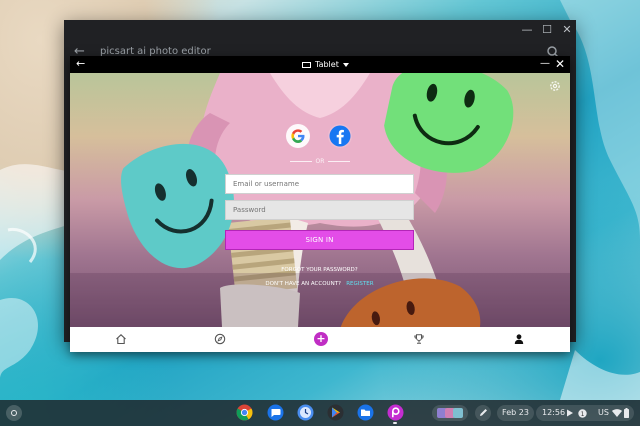 Image resolution: width=640 pixels, height=426 pixels. What do you see at coordinates (303, 284) in the screenshot?
I see `no-account-text: DON'T HAVE AN ACCOUNT?` at bounding box center [303, 284].